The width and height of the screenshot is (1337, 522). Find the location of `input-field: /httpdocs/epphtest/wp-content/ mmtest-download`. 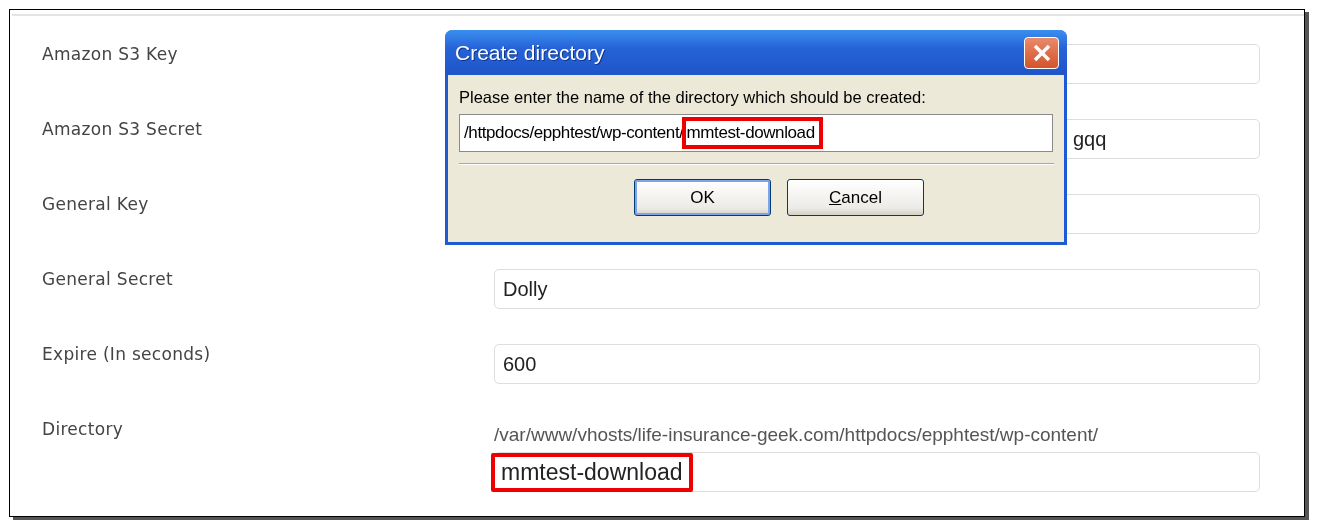

input-field: /httpdocs/epphtest/wp-content/ mmtest-download is located at coordinates (756, 133).